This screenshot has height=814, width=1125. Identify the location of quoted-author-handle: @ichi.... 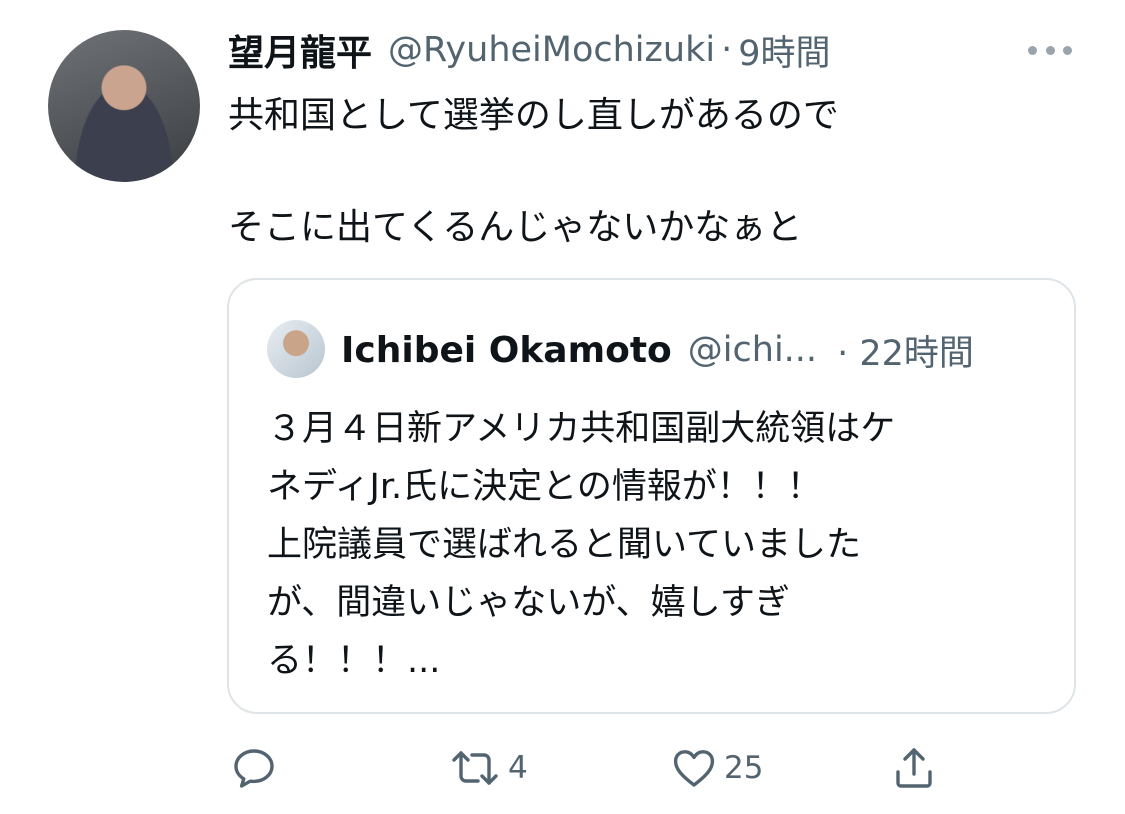
(752, 350).